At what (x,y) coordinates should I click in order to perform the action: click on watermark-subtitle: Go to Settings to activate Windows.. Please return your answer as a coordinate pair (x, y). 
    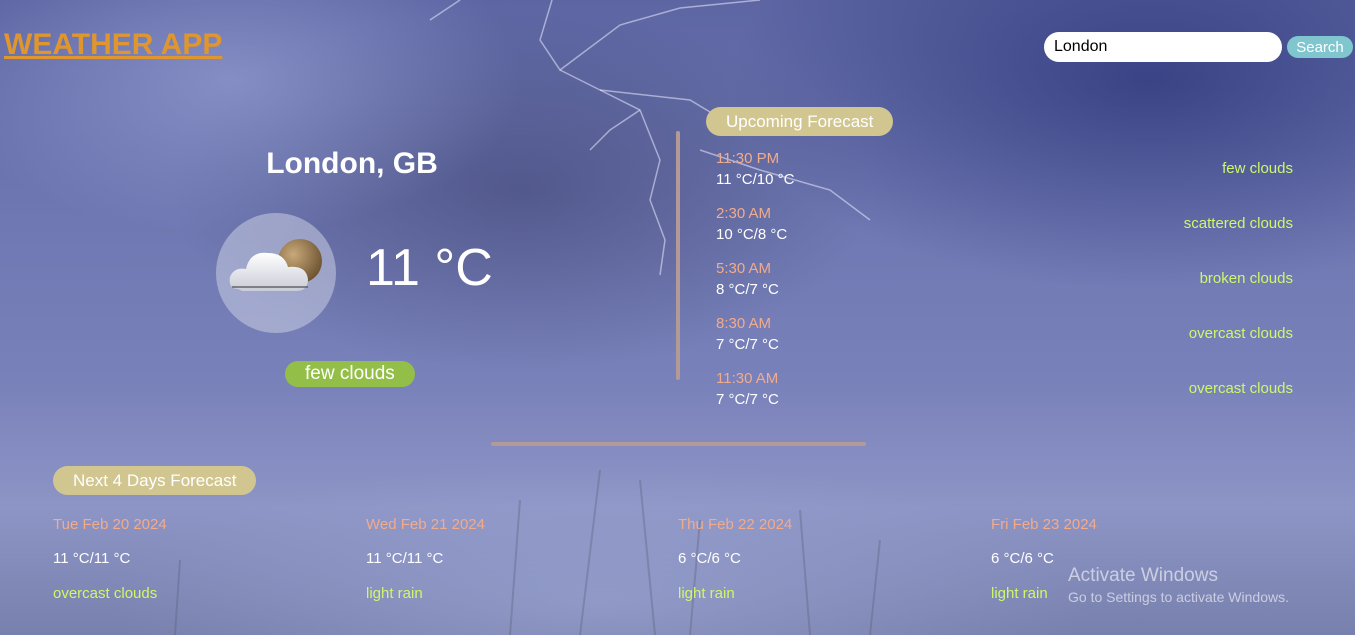
    Looking at the image, I should click on (1178, 597).